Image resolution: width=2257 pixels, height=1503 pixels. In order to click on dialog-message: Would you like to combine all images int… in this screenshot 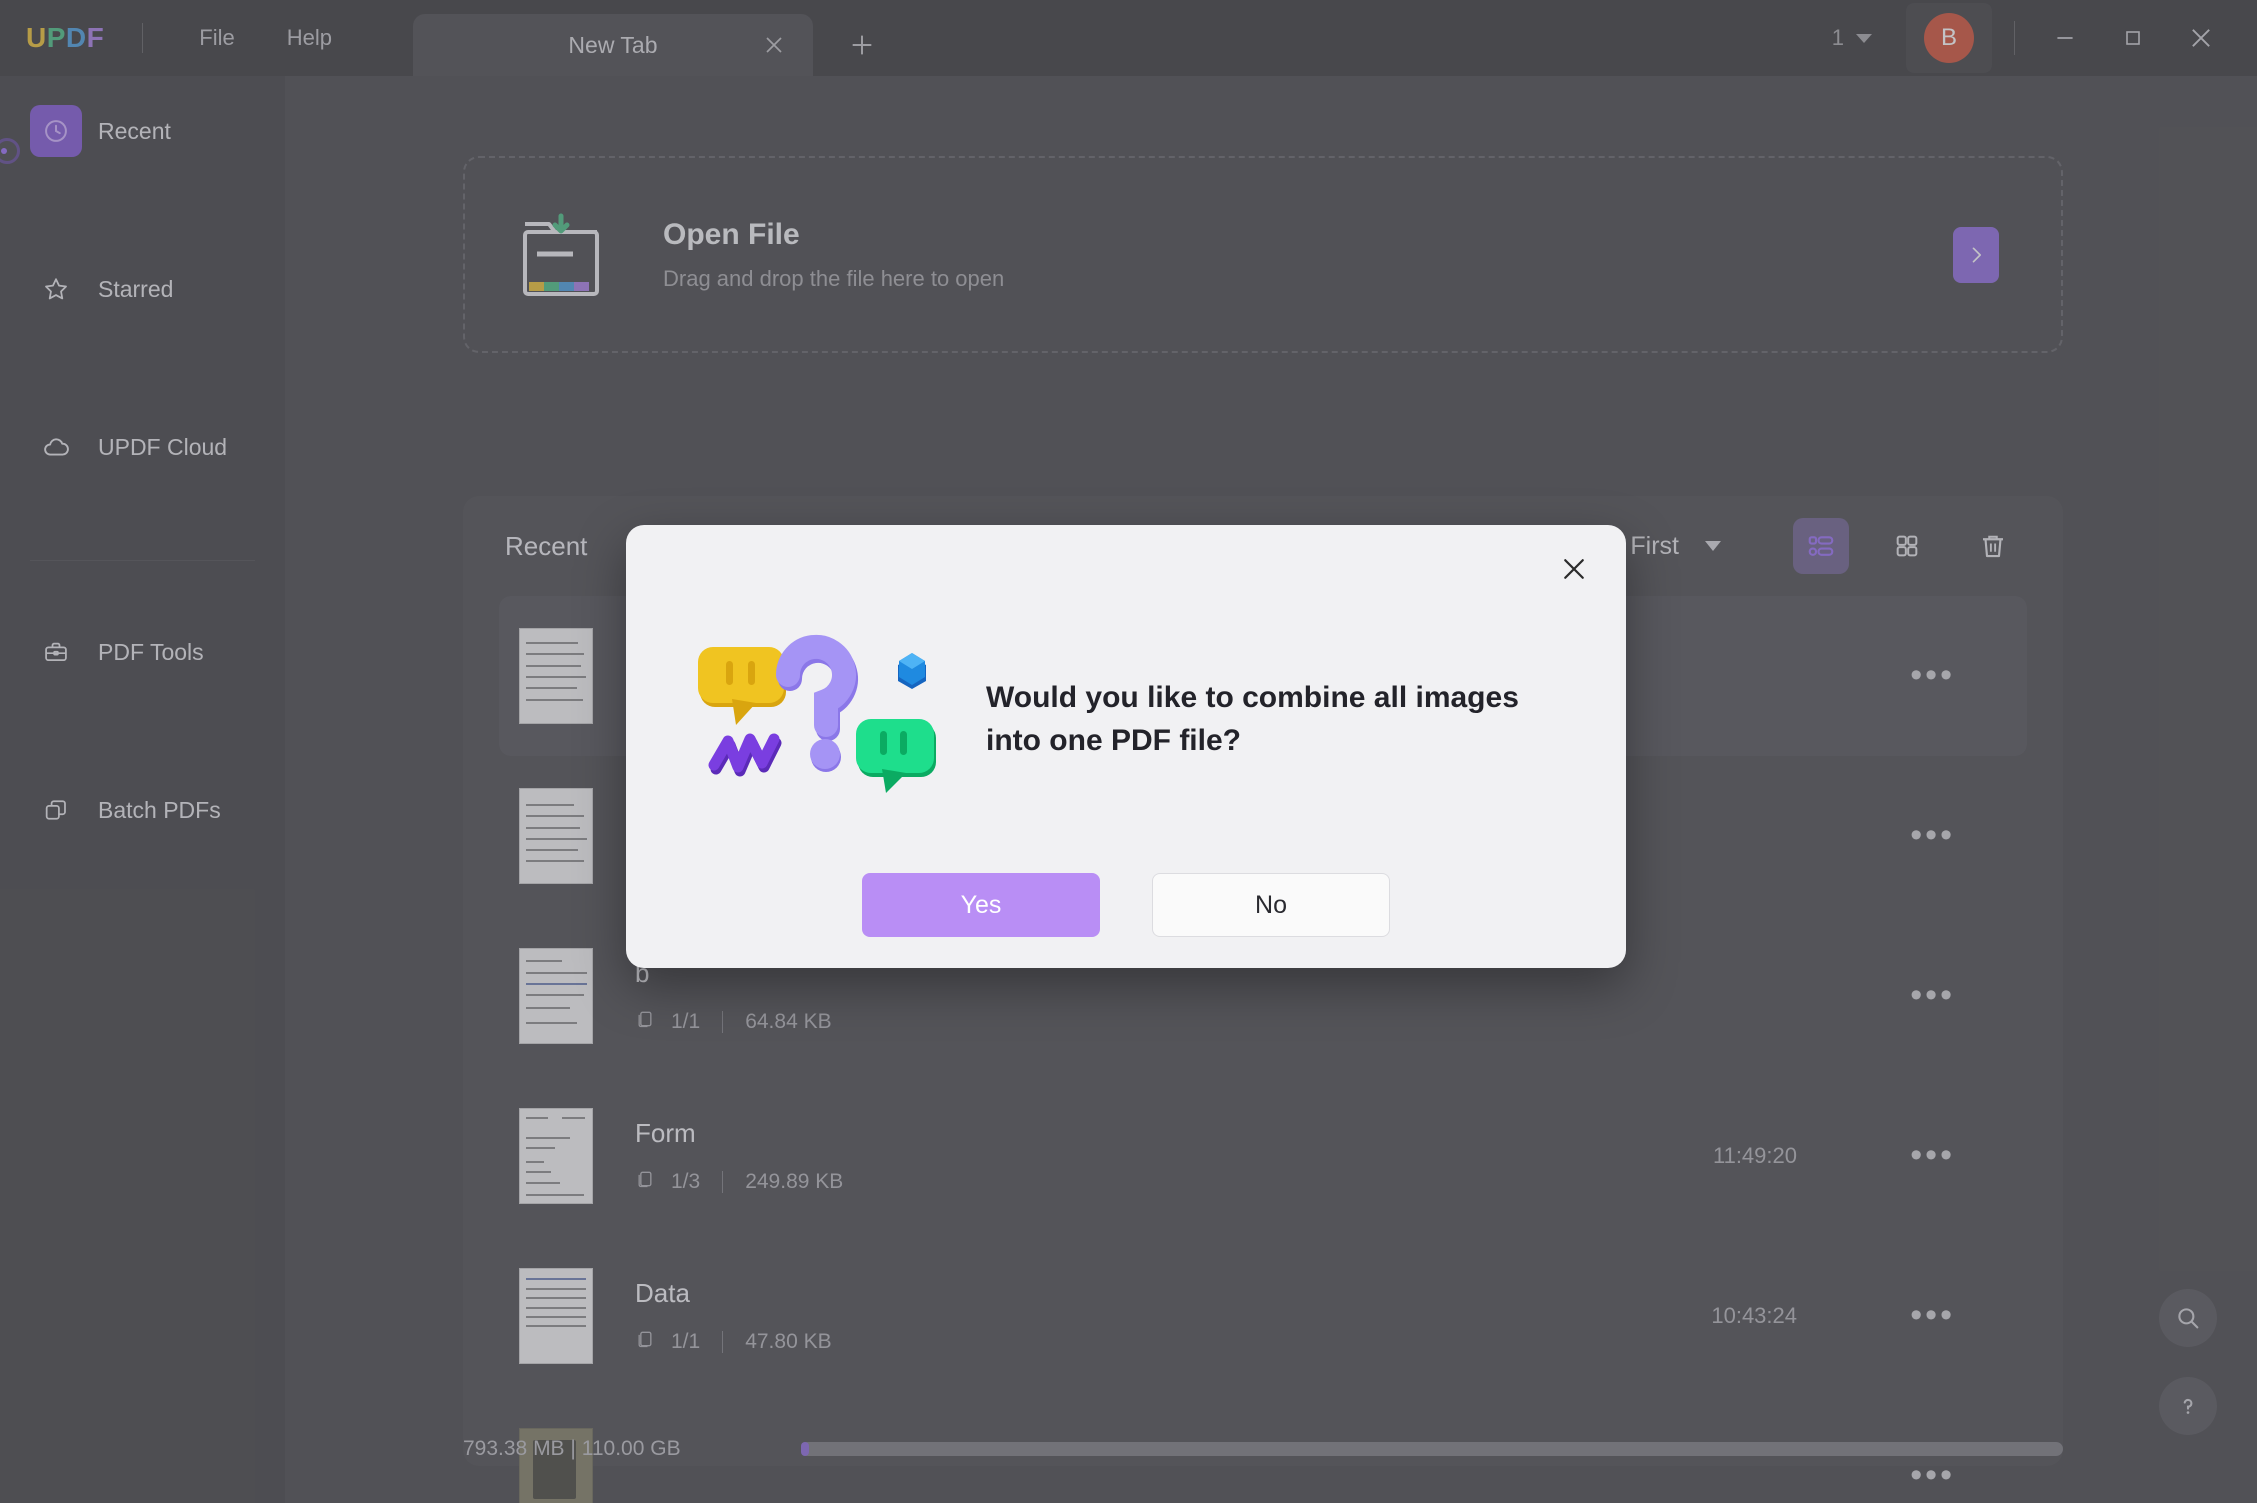, I will do `click(1252, 719)`.